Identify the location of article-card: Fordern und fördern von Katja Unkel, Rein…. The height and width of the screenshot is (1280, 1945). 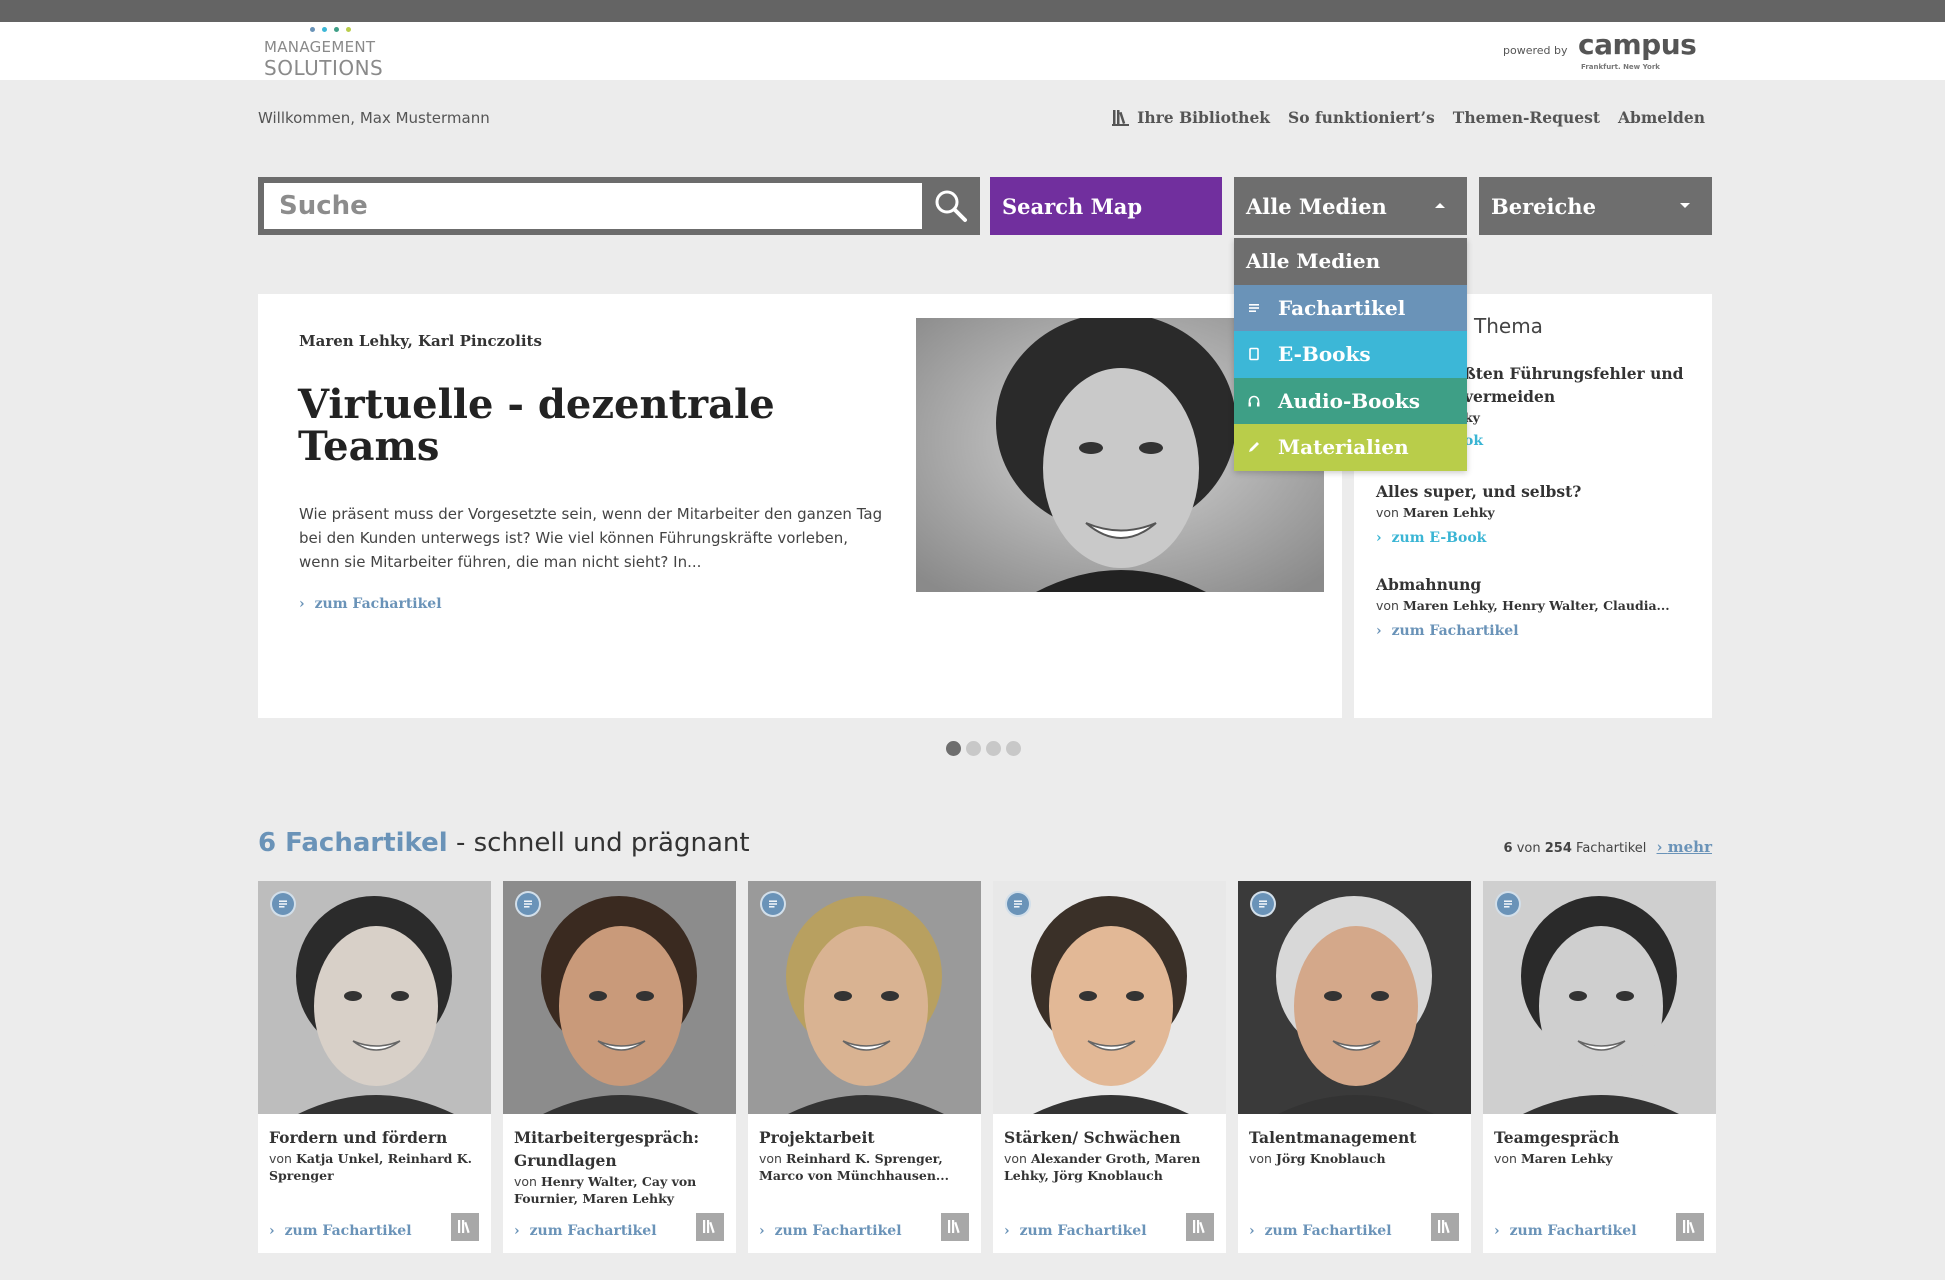
(374, 1067).